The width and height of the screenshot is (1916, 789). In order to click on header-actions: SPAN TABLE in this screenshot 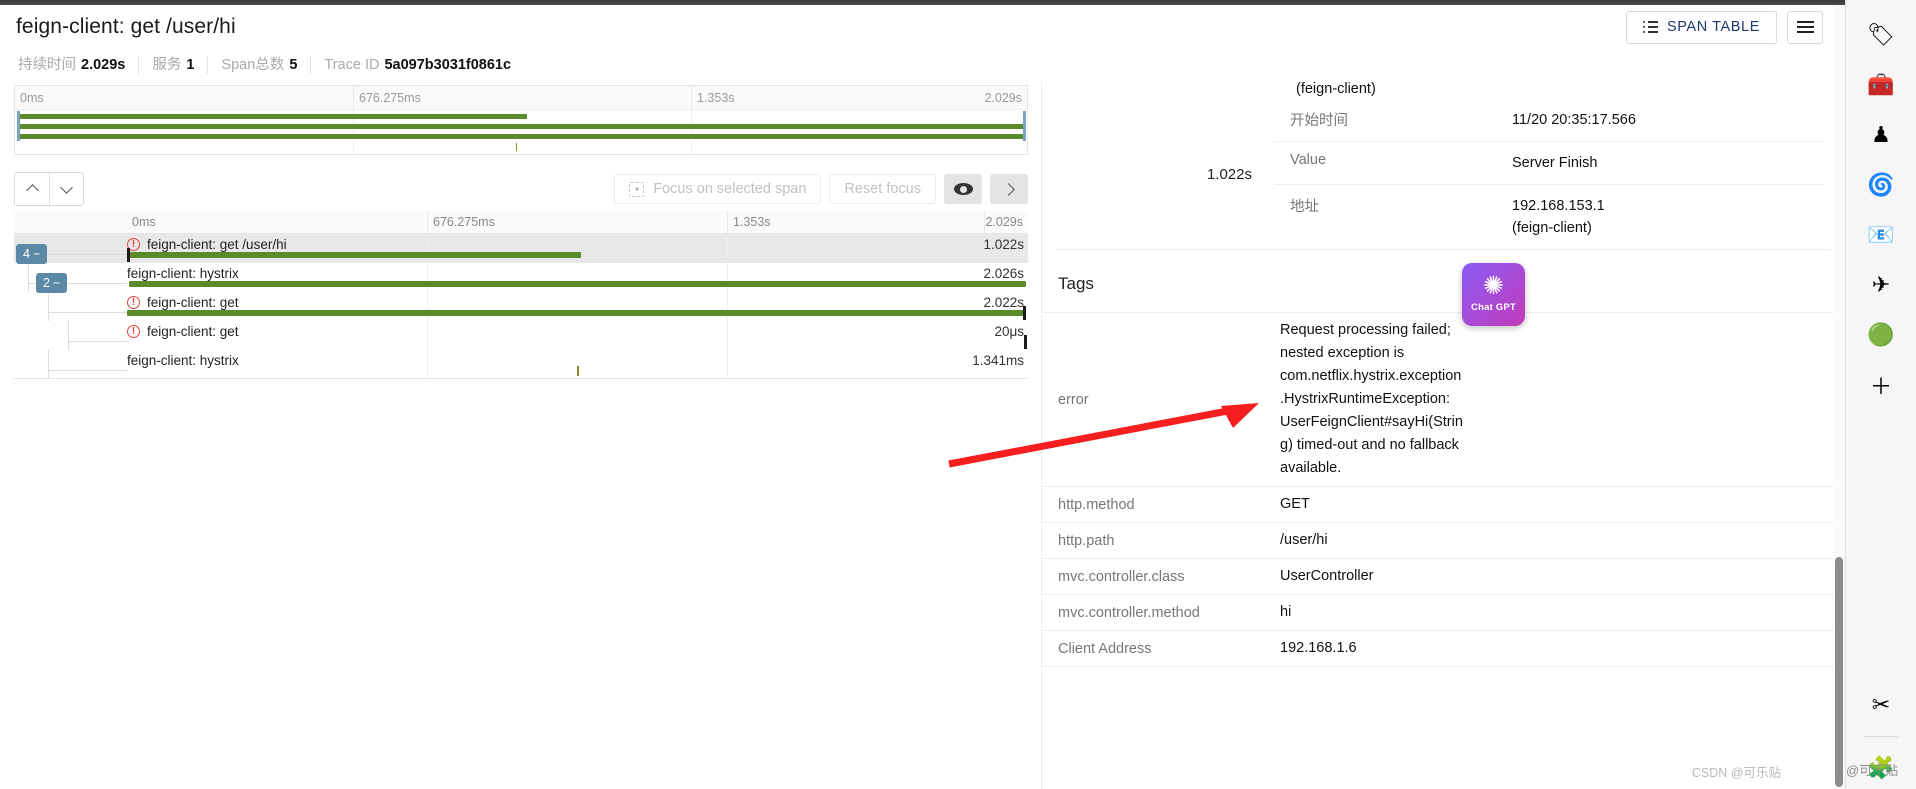, I will do `click(1727, 27)`.